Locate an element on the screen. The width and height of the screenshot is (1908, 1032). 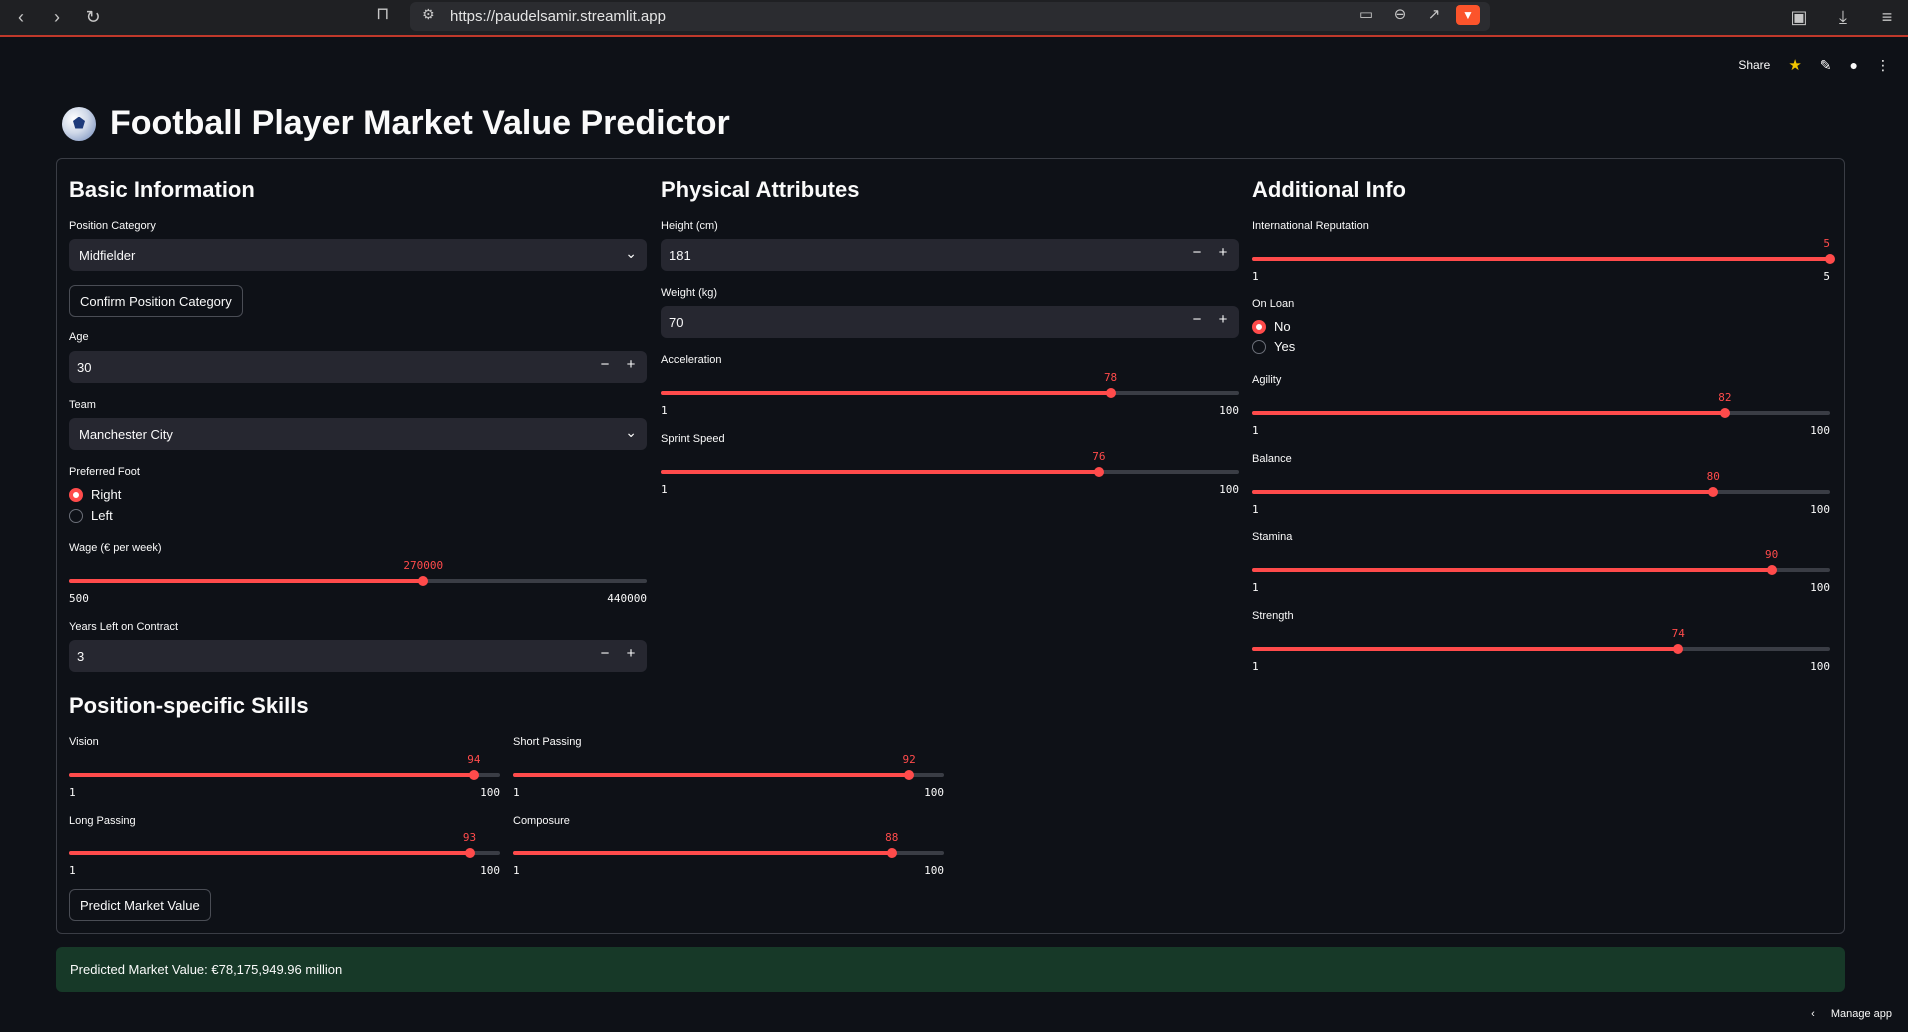
wage-slider: 270000 500 440000 is located at coordinates (358, 580).